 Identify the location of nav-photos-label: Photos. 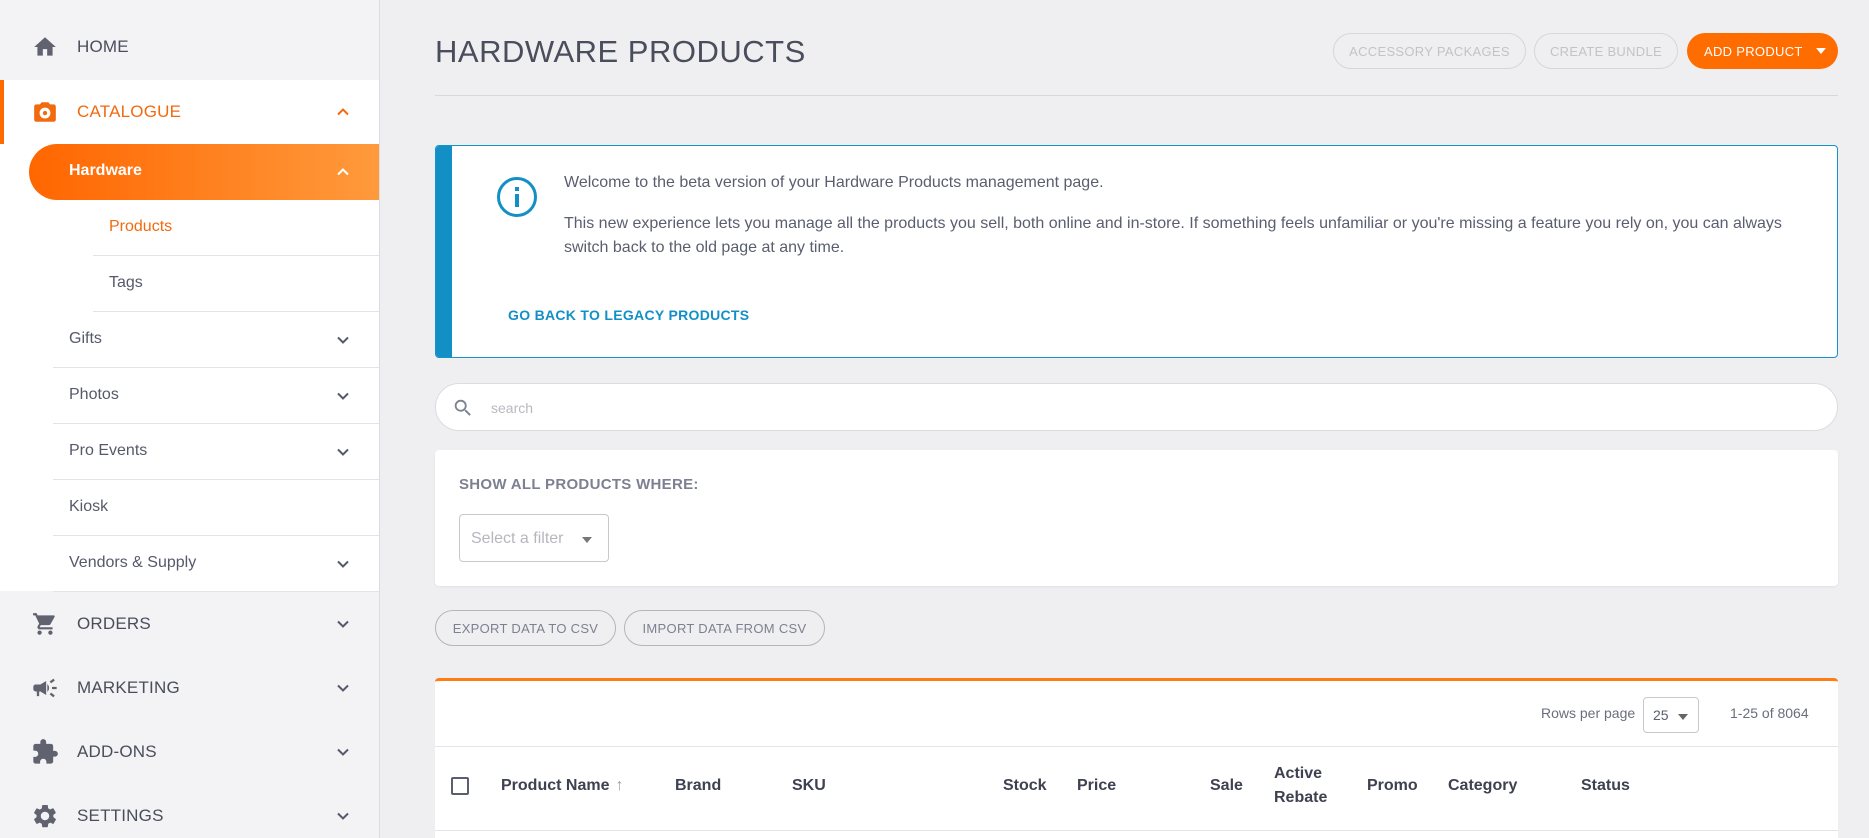
(94, 394).